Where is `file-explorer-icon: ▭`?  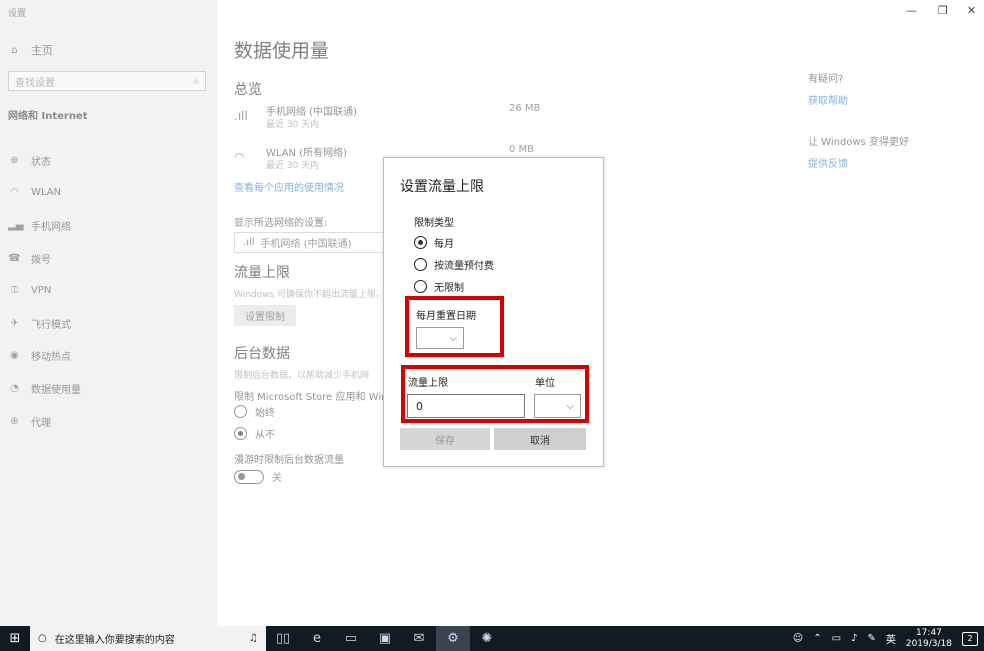
file-explorer-icon: ▭ is located at coordinates (351, 638).